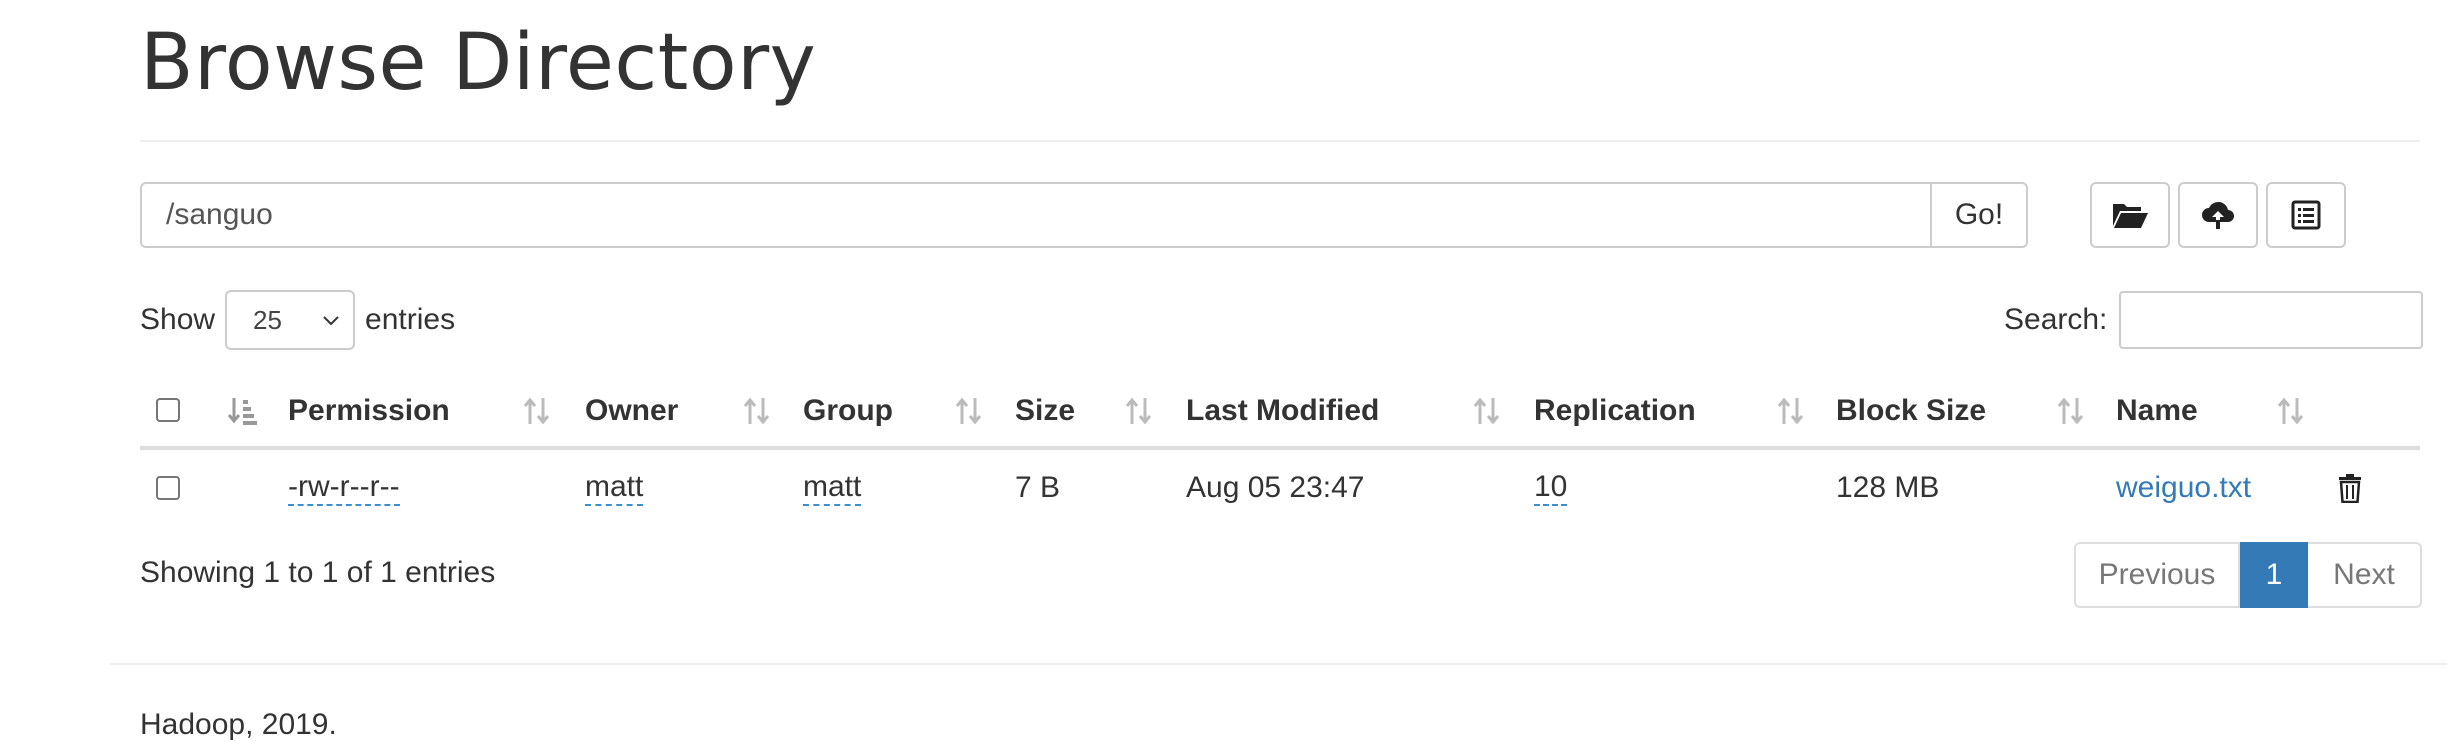  I want to click on list-alt-icon, so click(2306, 215).